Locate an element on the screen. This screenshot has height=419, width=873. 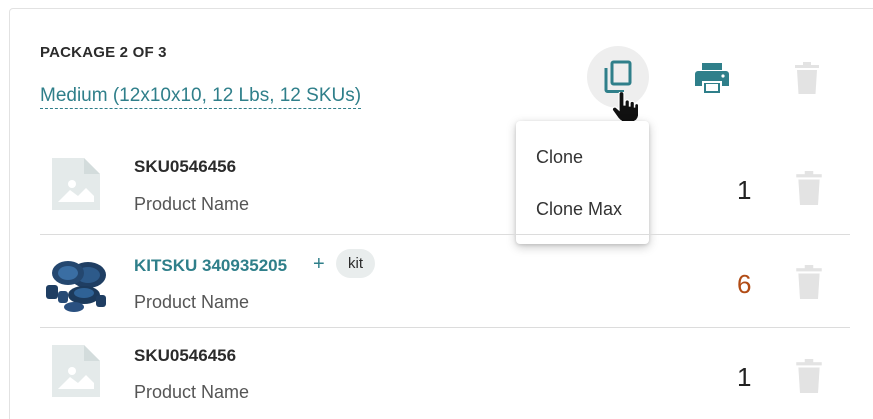
print-button is located at coordinates (712, 78).